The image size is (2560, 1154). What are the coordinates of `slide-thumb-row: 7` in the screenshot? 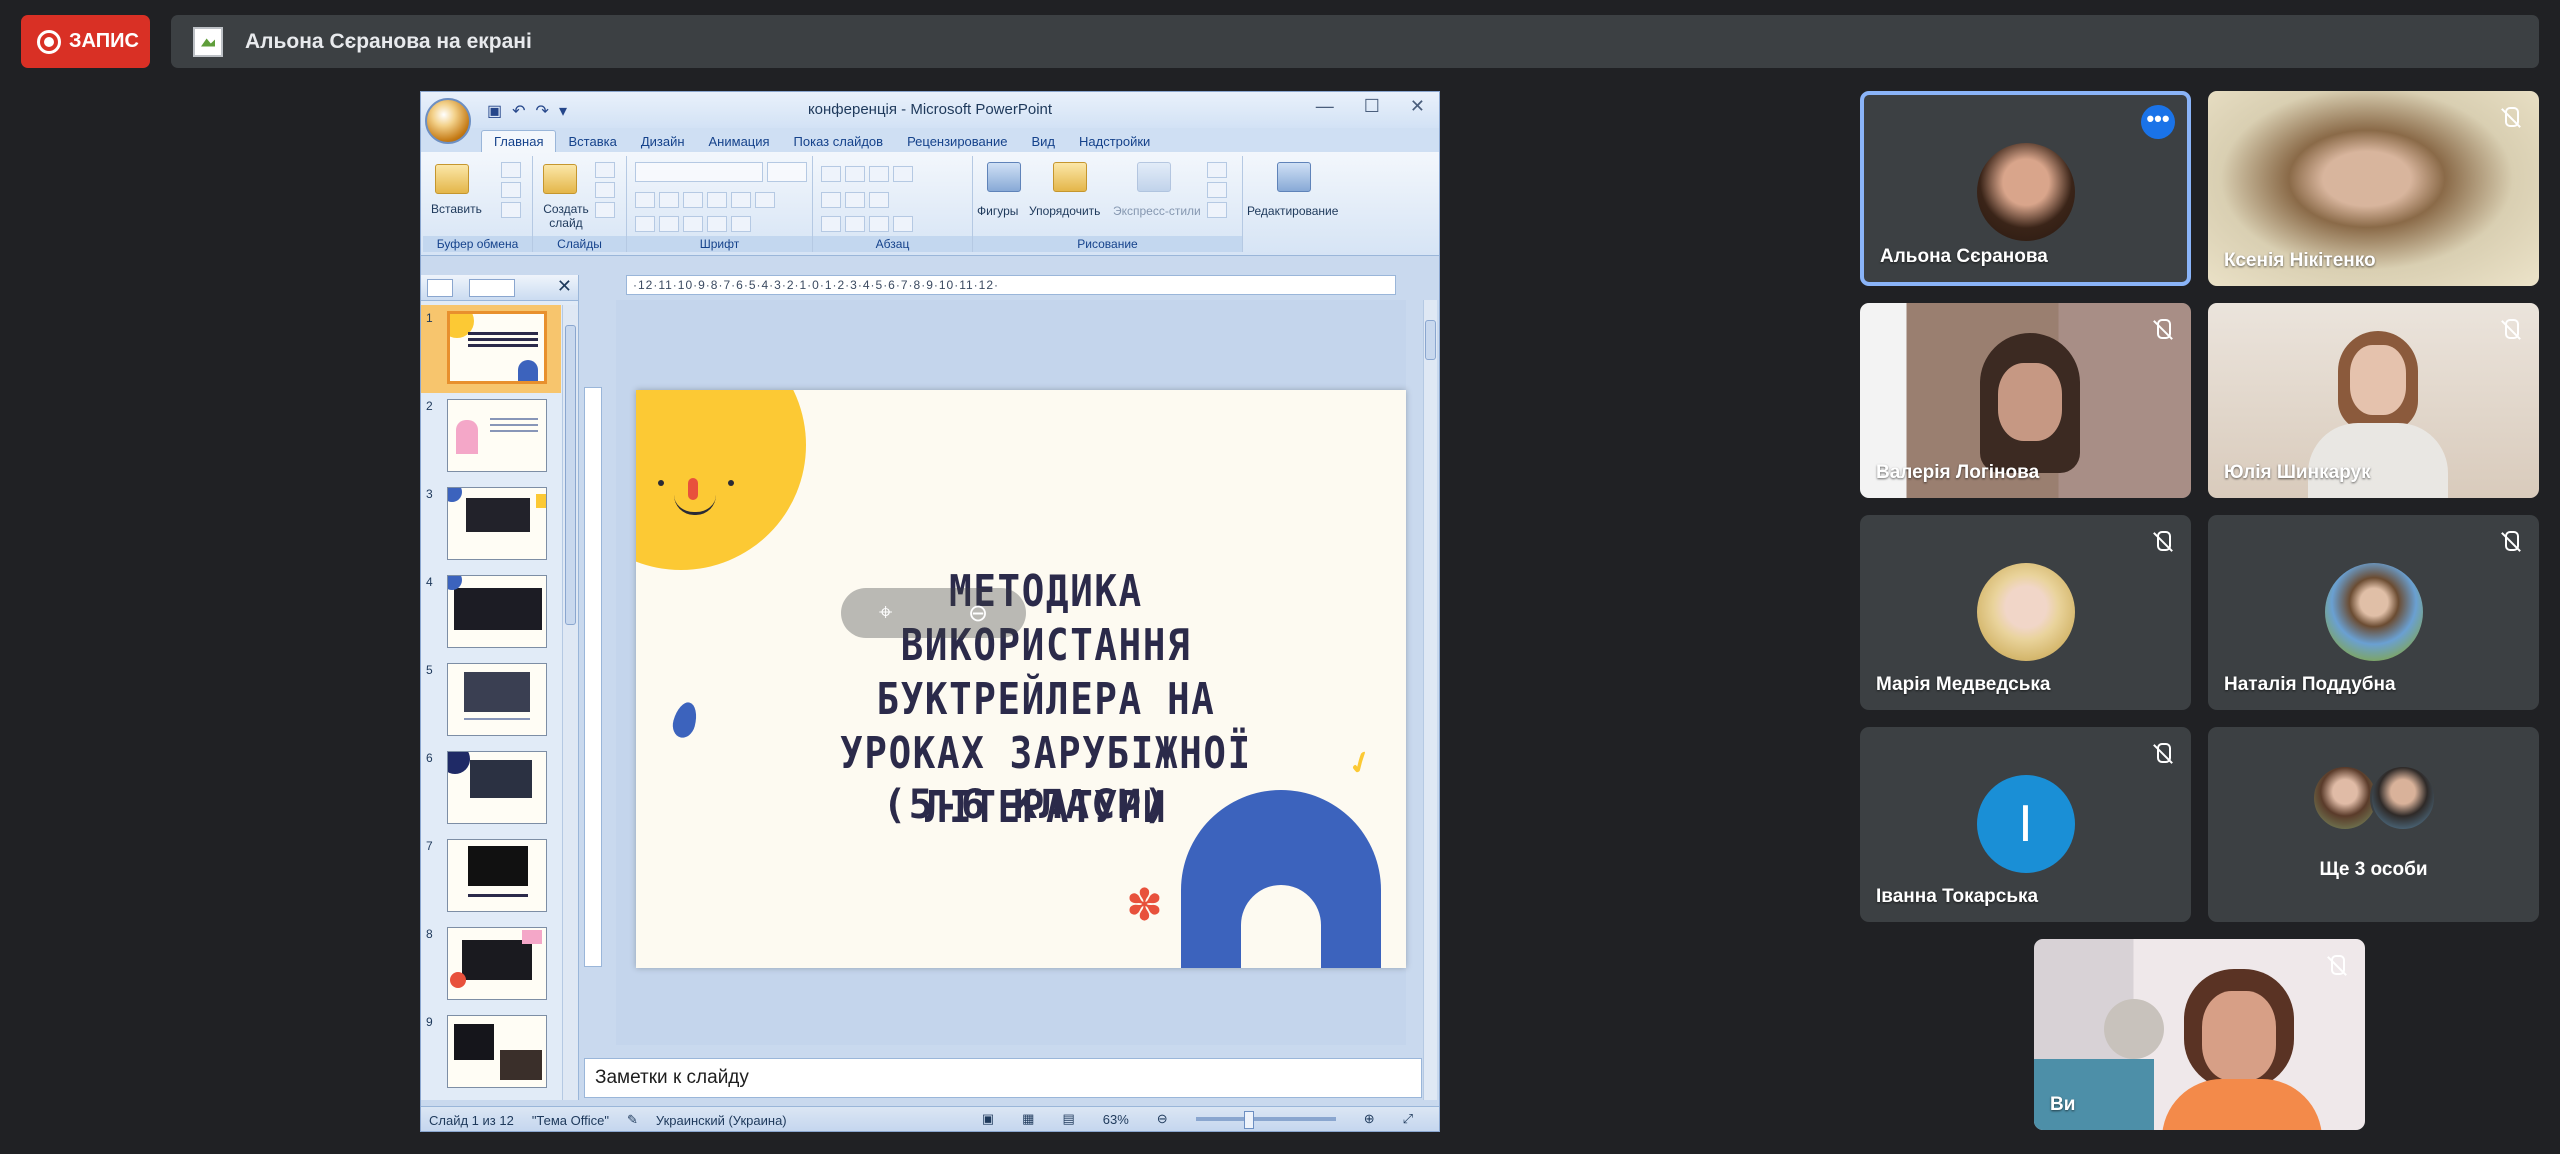 It's located at (491, 877).